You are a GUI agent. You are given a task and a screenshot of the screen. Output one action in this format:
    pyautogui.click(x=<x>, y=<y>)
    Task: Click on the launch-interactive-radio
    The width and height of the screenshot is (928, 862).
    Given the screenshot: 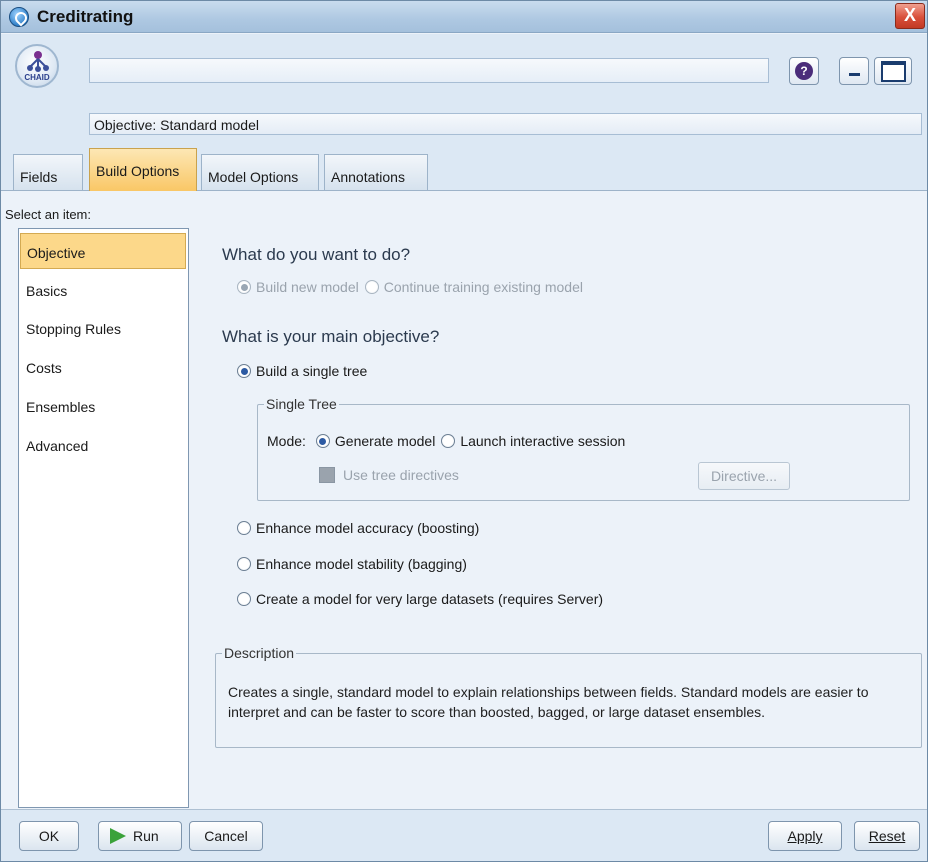 What is the action you would take?
    pyautogui.click(x=448, y=441)
    